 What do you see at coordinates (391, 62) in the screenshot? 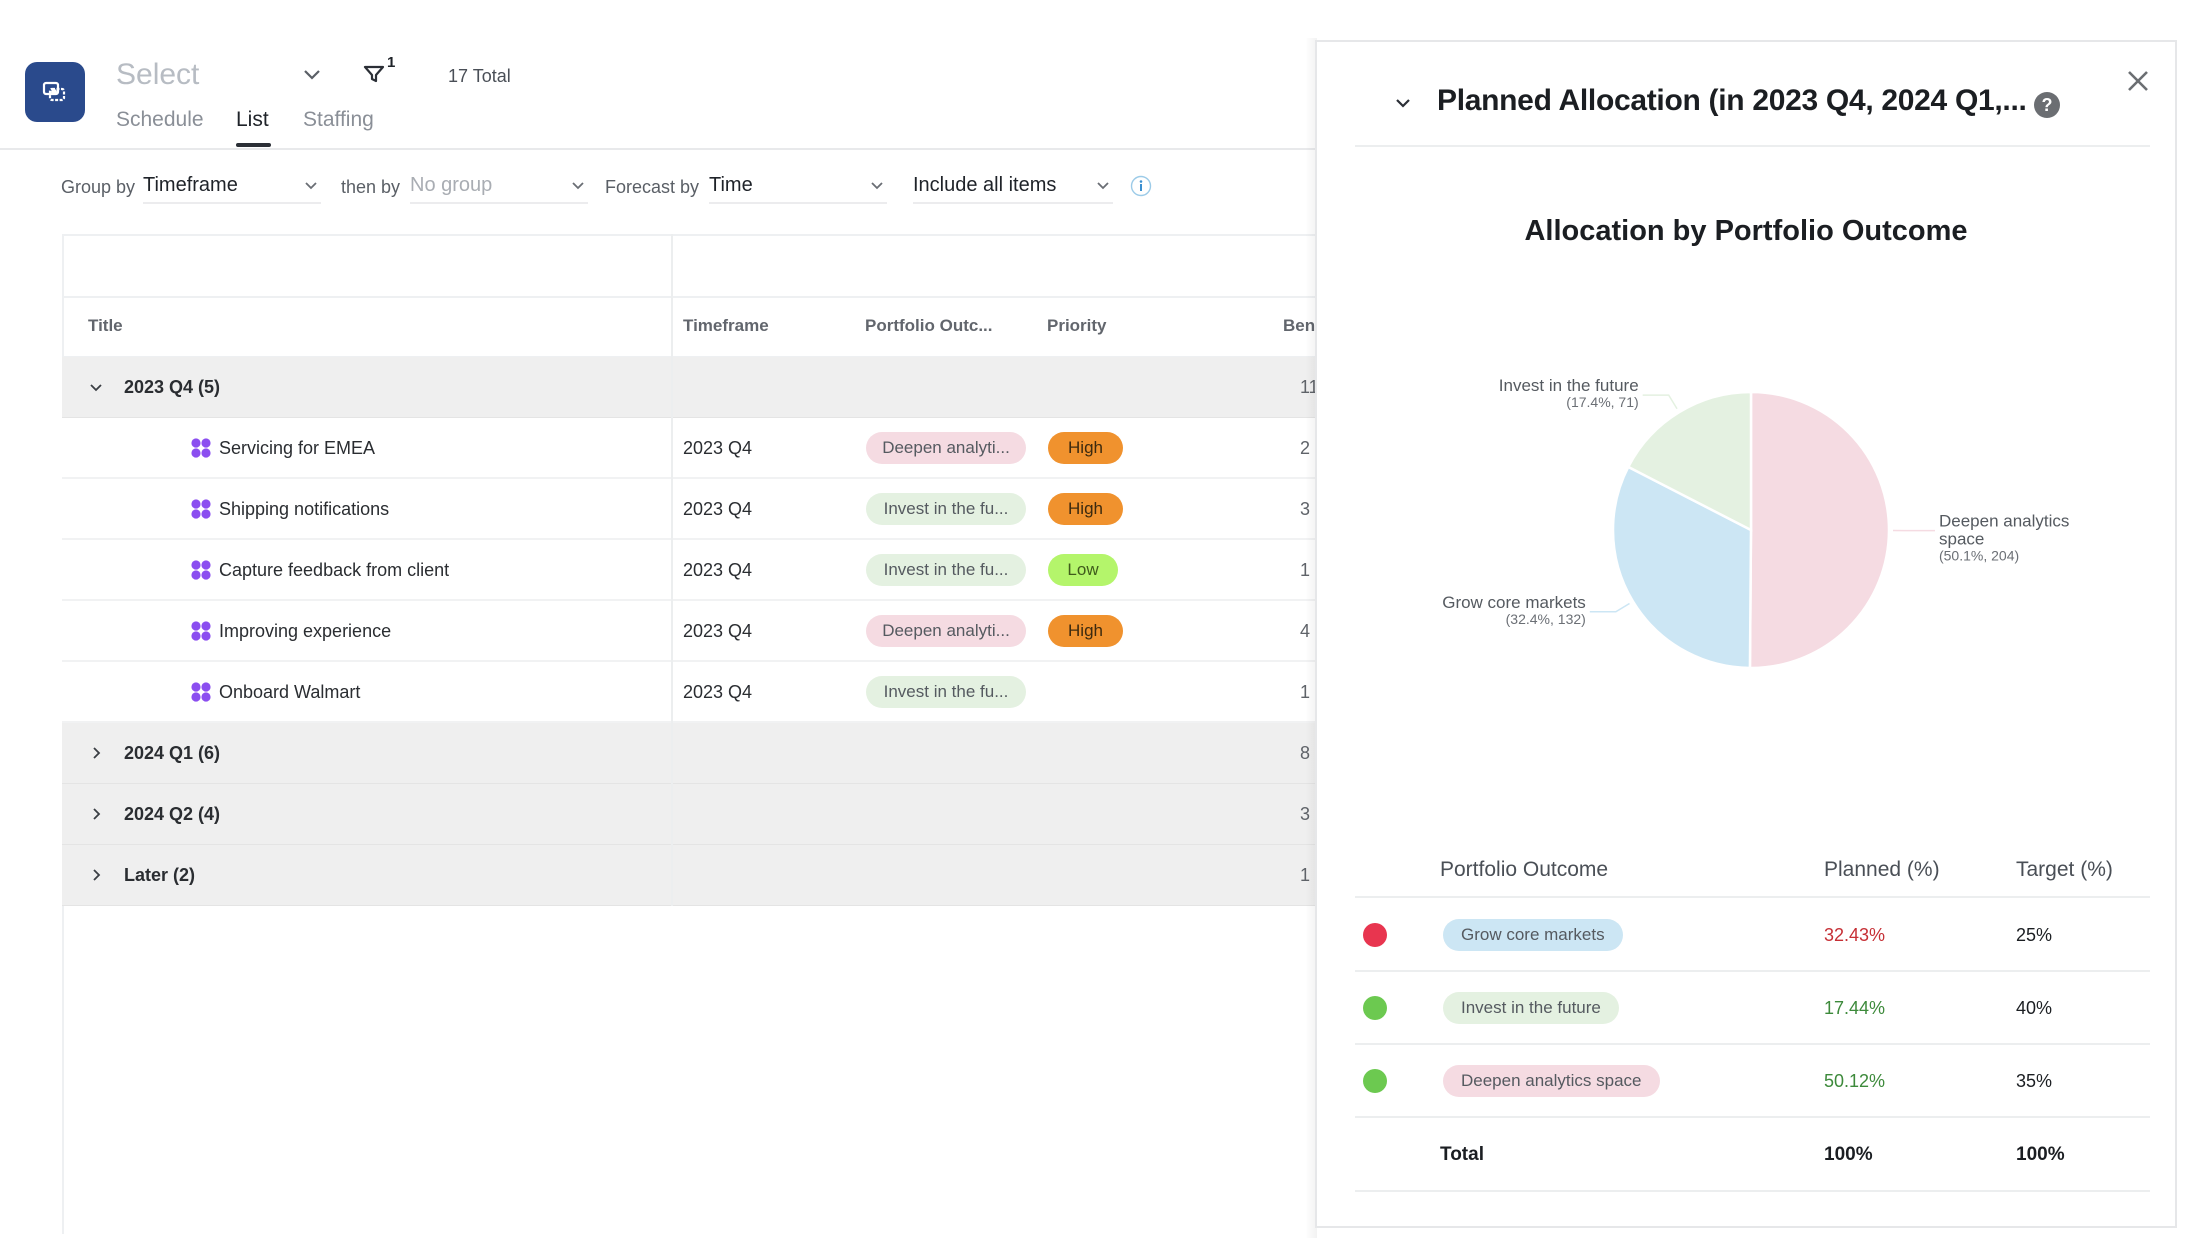
I see `filter-count-badge: 1` at bounding box center [391, 62].